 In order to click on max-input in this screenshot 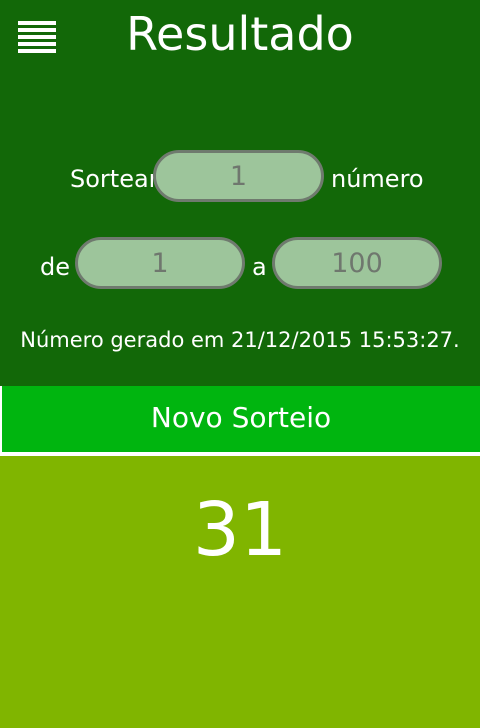, I will do `click(357, 263)`.